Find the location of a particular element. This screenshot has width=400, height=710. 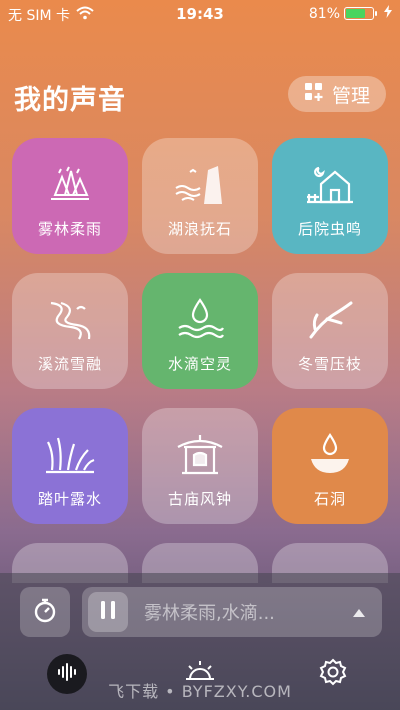

charging-icon is located at coordinates (388, 13).